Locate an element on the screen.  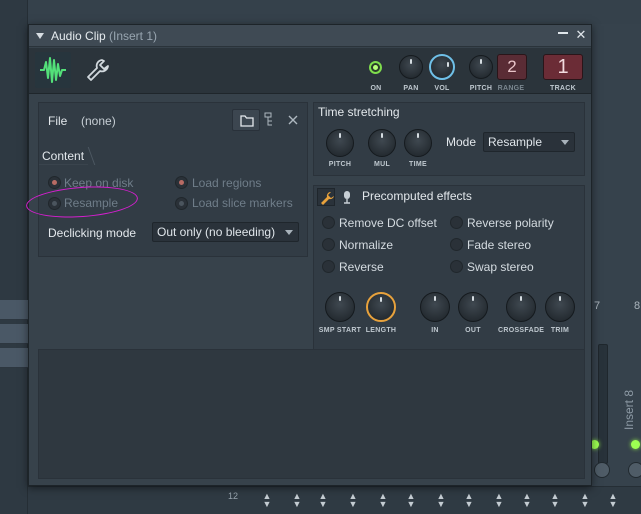
track-selector: 1 is located at coordinates (563, 67).